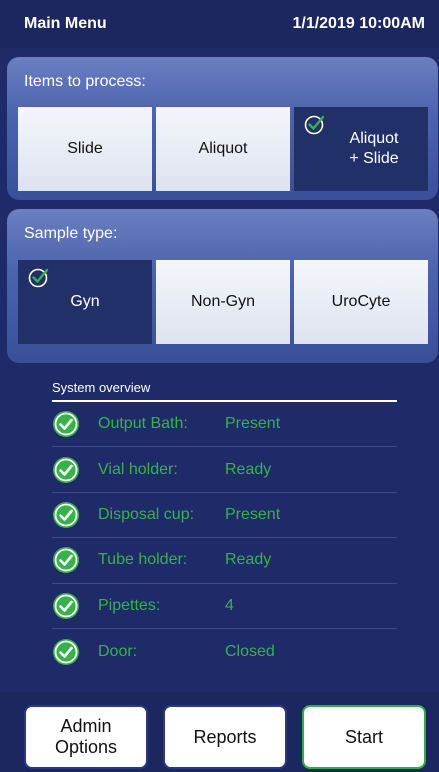 Image resolution: width=439 pixels, height=772 pixels. Describe the element at coordinates (71, 233) in the screenshot. I see `sample-panel-title: Sample type:` at that location.